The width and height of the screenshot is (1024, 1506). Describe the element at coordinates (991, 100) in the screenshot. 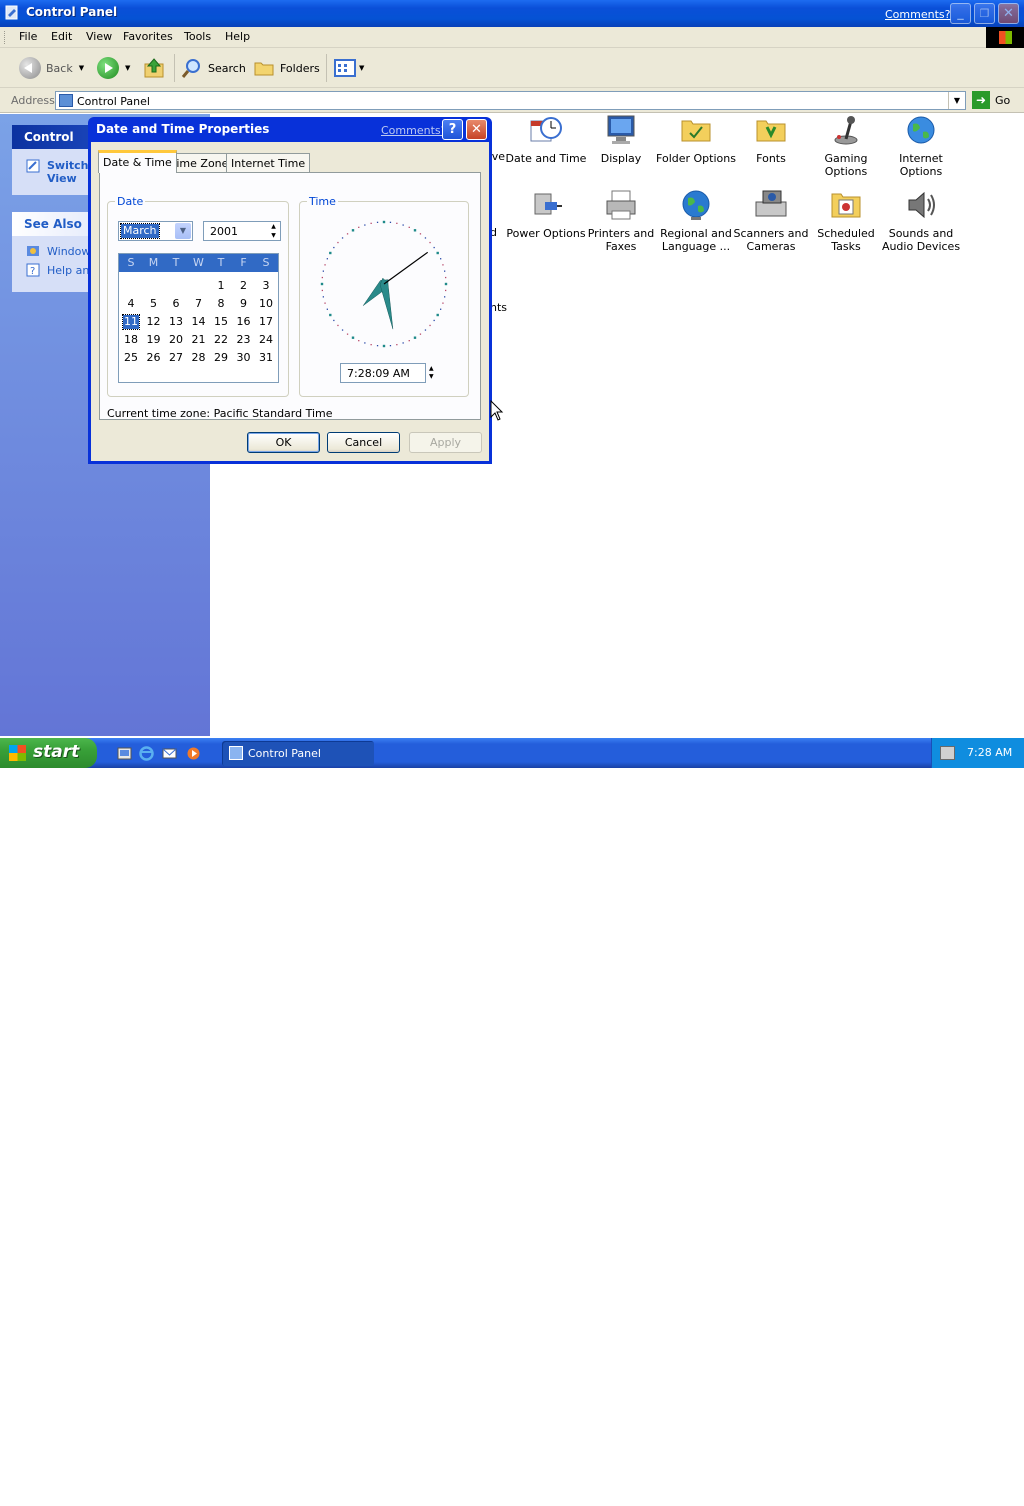

I see `go-button: ➜ Go` at that location.